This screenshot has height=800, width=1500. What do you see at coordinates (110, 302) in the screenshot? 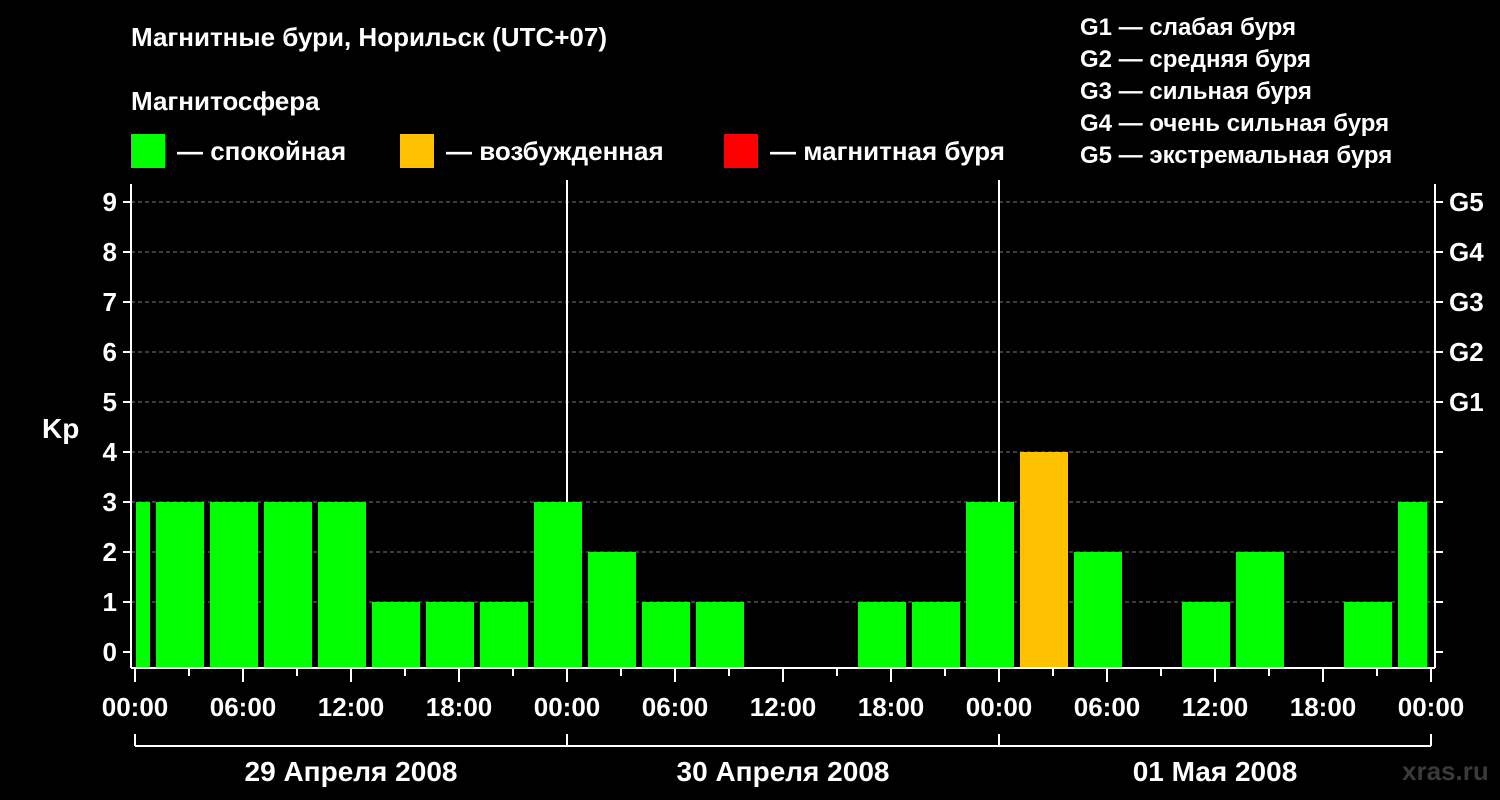
I see `y-tick-label: 7` at bounding box center [110, 302].